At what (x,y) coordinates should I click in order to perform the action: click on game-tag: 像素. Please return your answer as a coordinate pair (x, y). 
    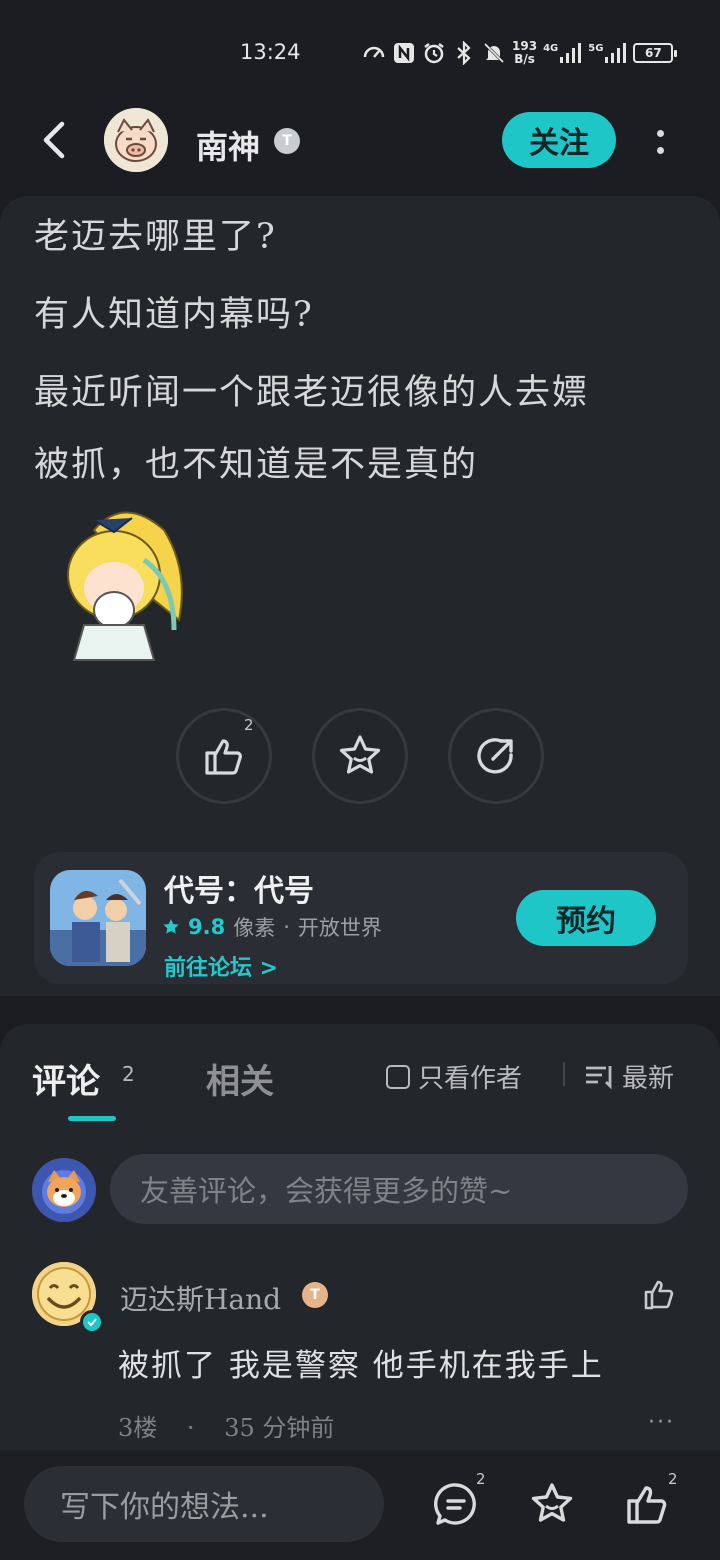
    Looking at the image, I should click on (254, 928).